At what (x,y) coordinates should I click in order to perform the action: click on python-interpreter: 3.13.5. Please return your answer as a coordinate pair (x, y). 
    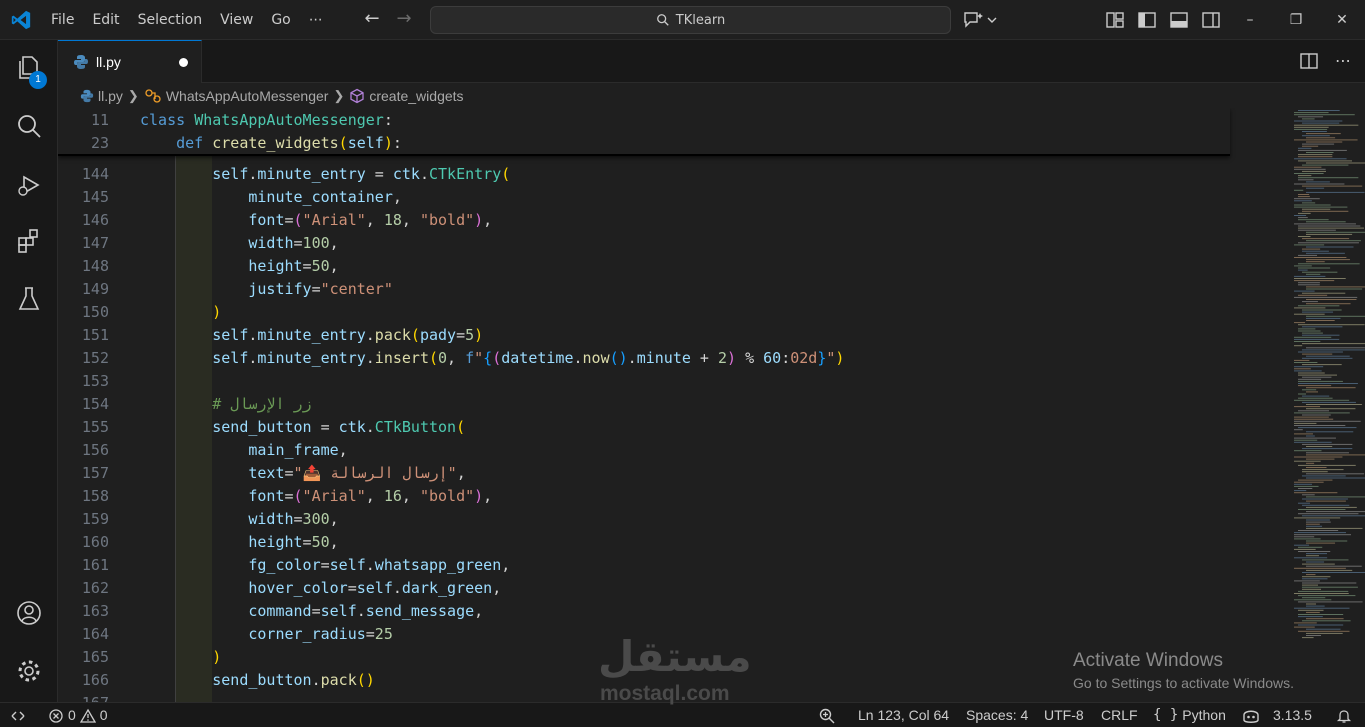
    Looking at the image, I should click on (1276, 715).